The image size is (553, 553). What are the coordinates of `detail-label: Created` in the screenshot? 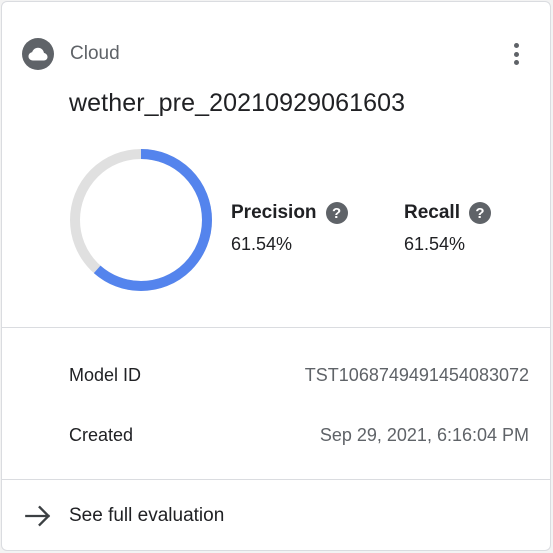 It's located at (101, 435).